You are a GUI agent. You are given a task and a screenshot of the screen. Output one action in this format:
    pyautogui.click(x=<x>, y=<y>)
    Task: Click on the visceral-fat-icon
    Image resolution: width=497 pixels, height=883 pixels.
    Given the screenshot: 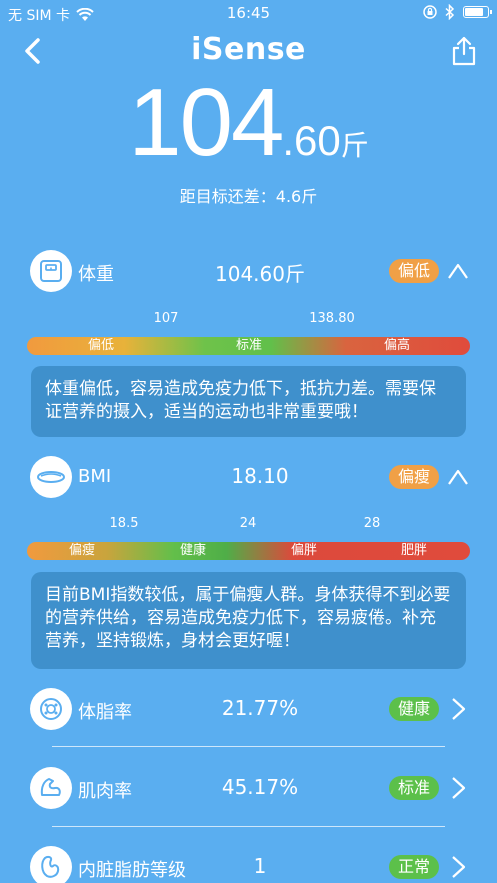 What is the action you would take?
    pyautogui.click(x=51, y=864)
    